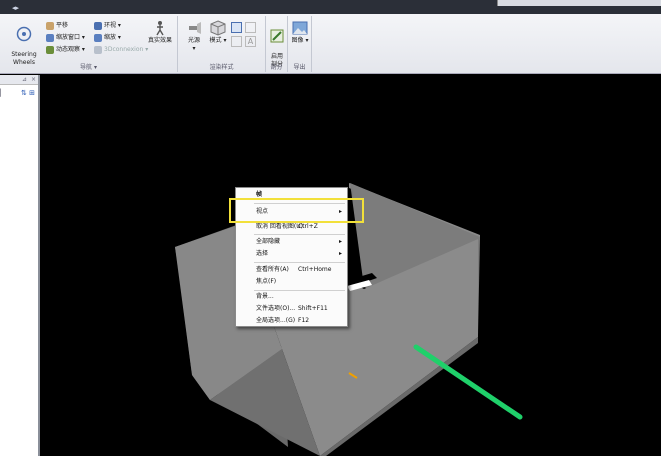 The image size is (661, 456). I want to click on selection-tree-panel: ⊿ × ⇅ ⊞ ▏, so click(20, 265).